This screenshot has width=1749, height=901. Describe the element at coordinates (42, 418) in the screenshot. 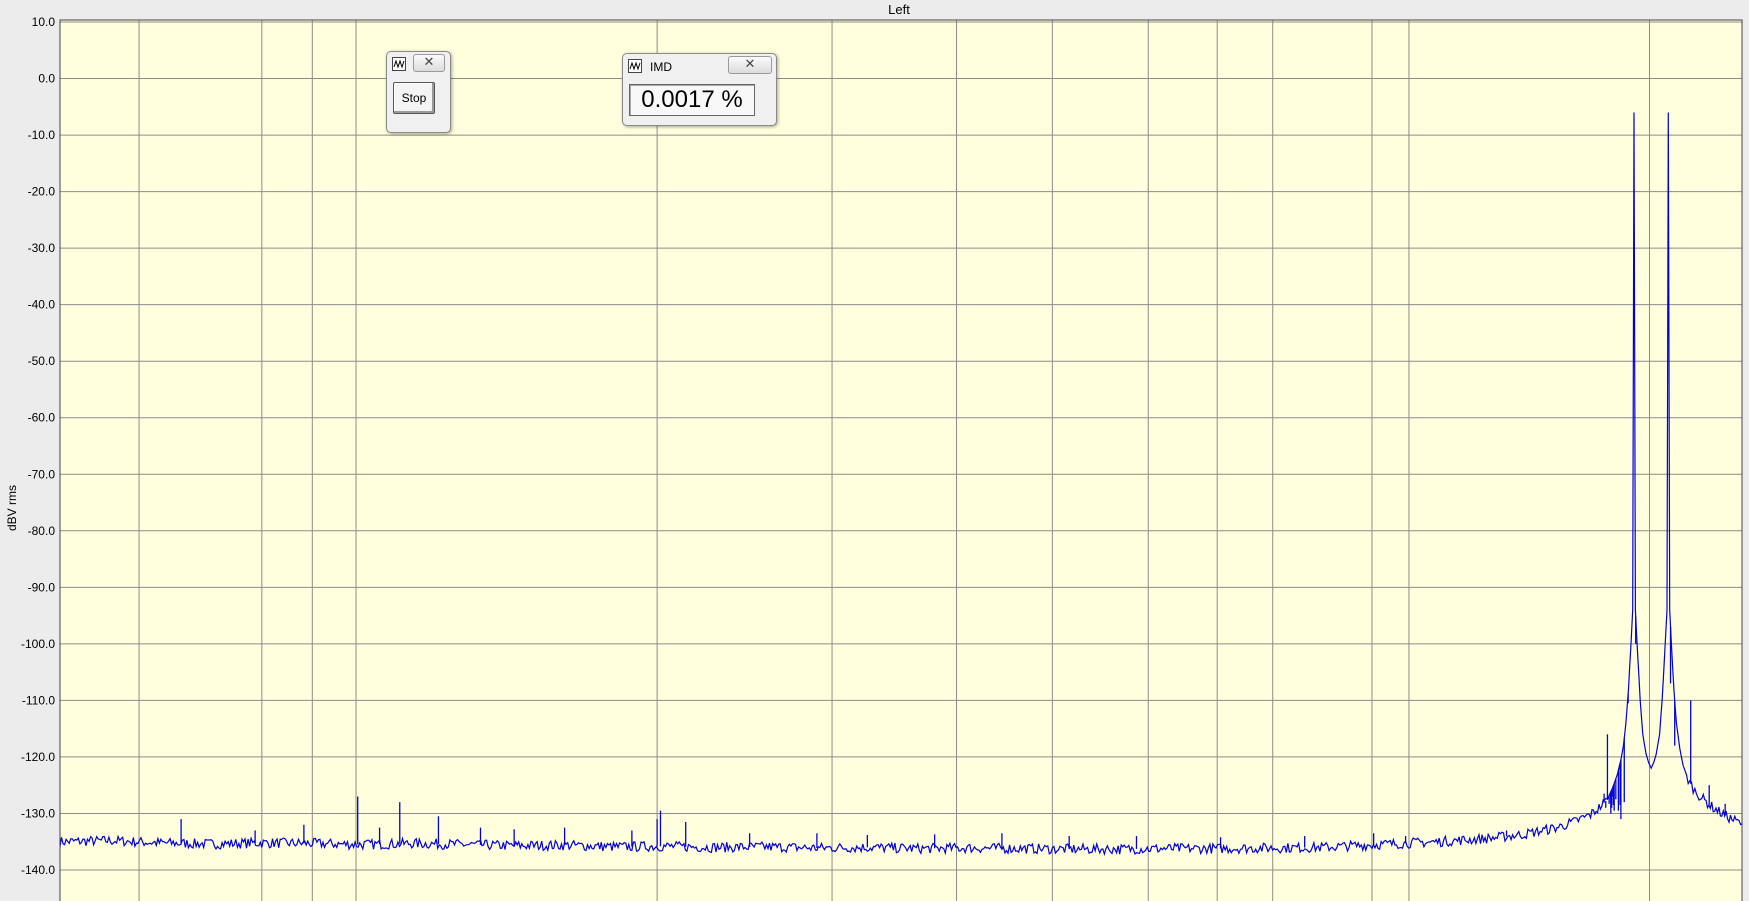

I see `y-tick-label: -60.0` at that location.